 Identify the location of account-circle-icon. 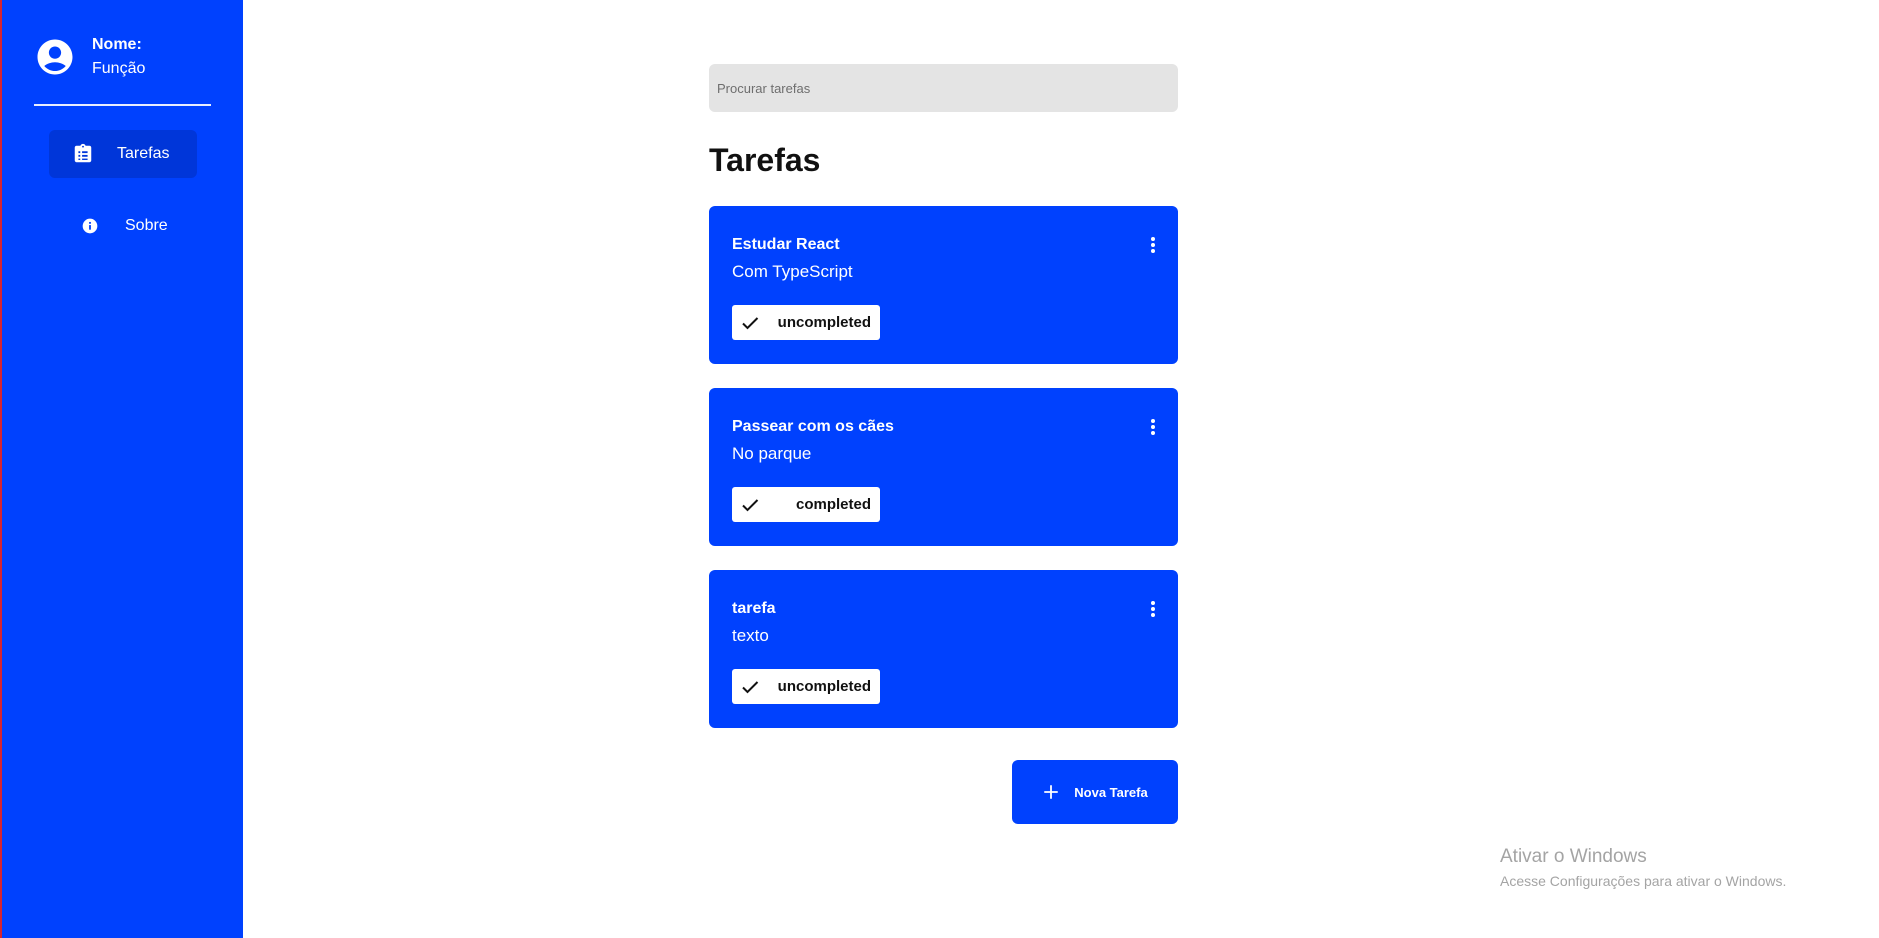
(55, 57).